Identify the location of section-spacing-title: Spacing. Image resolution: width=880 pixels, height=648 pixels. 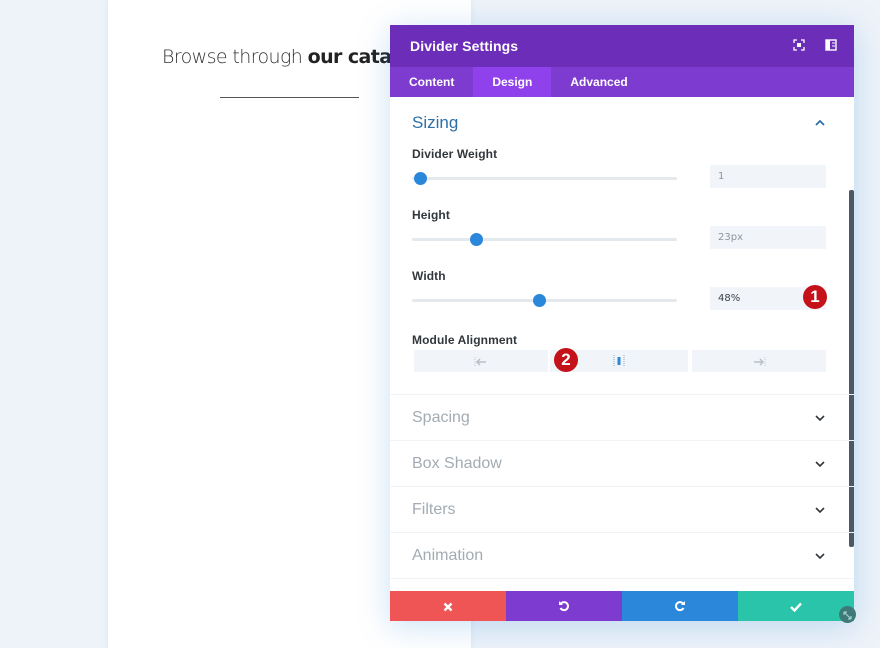
(441, 417).